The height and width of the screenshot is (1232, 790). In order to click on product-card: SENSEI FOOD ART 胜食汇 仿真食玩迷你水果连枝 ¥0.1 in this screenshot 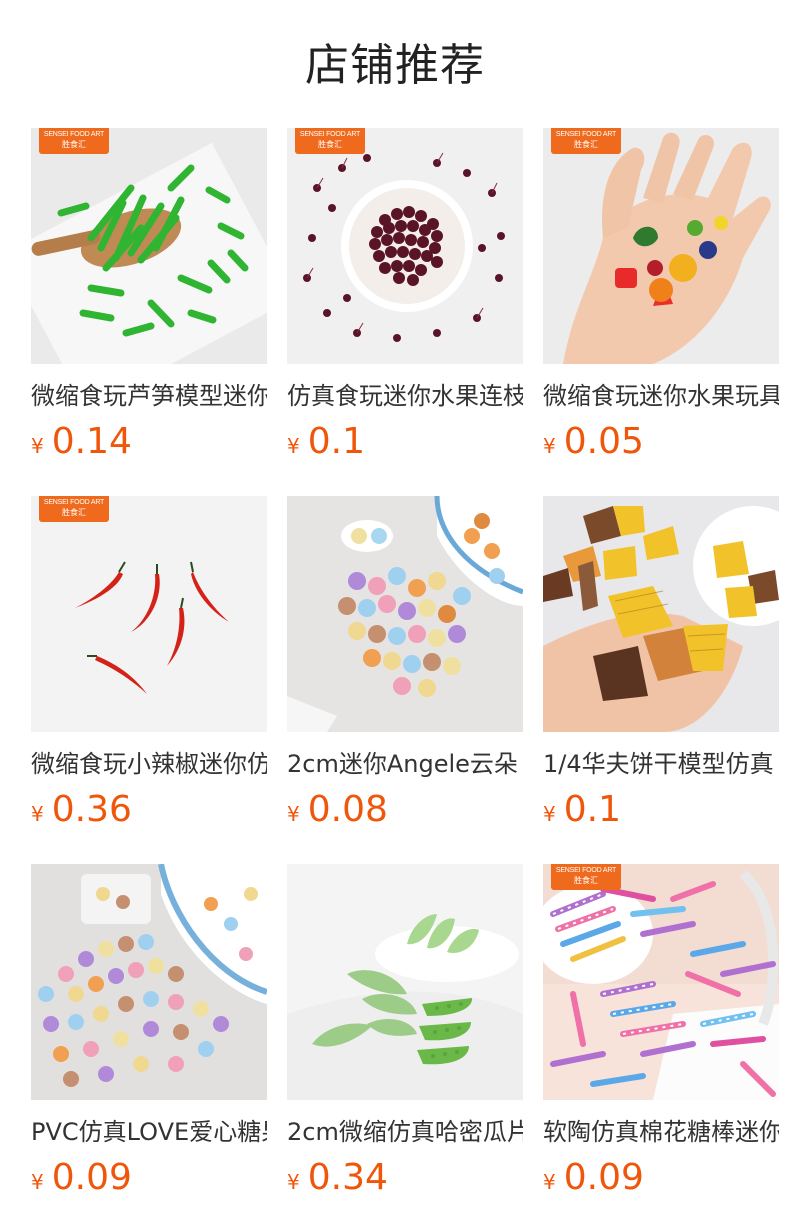, I will do `click(405, 310)`.